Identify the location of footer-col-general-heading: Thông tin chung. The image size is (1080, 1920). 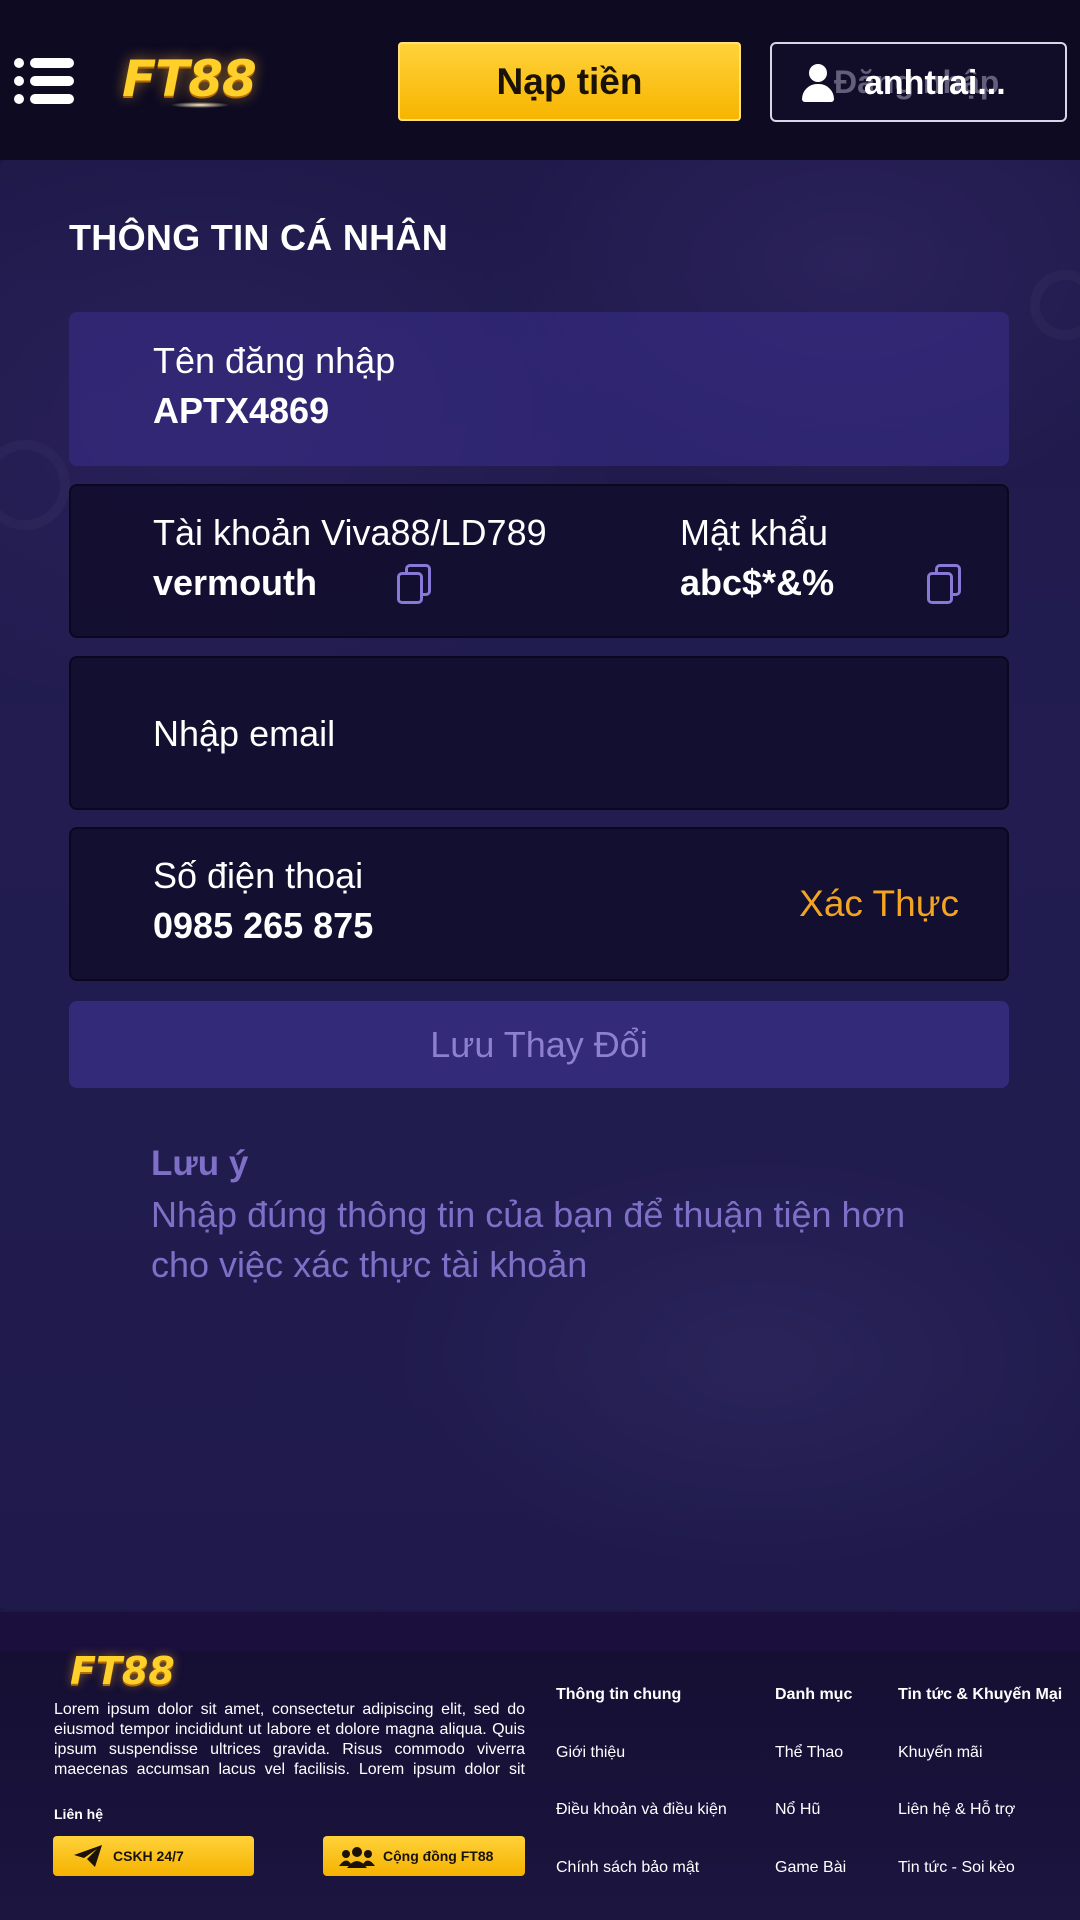
(619, 1694).